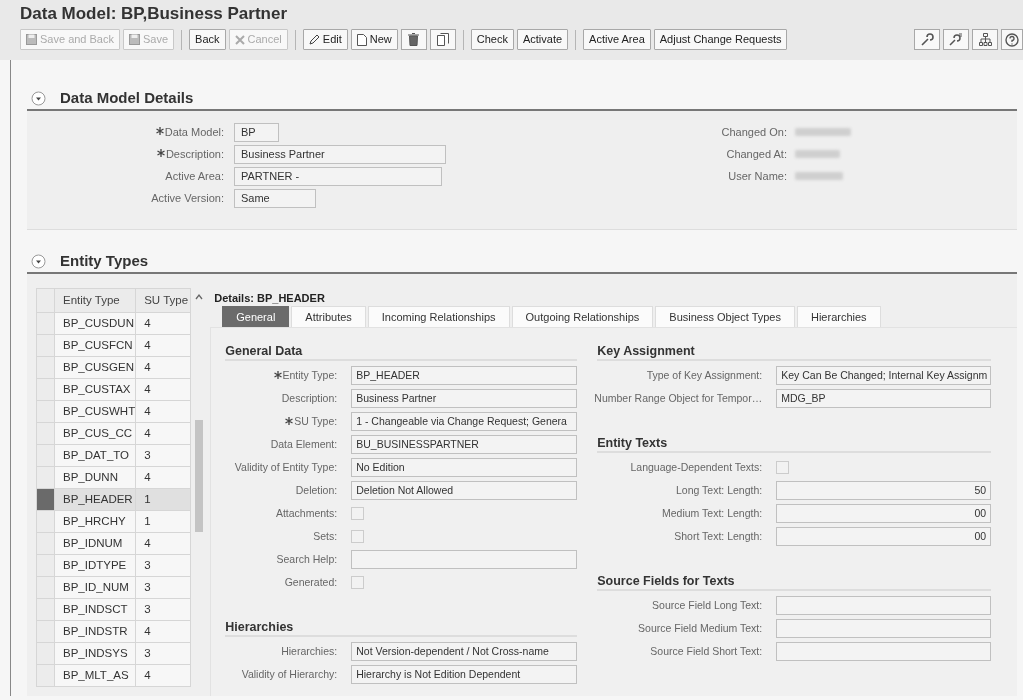  Describe the element at coordinates (328, 316) in the screenshot. I see `tab: Attributes` at that location.